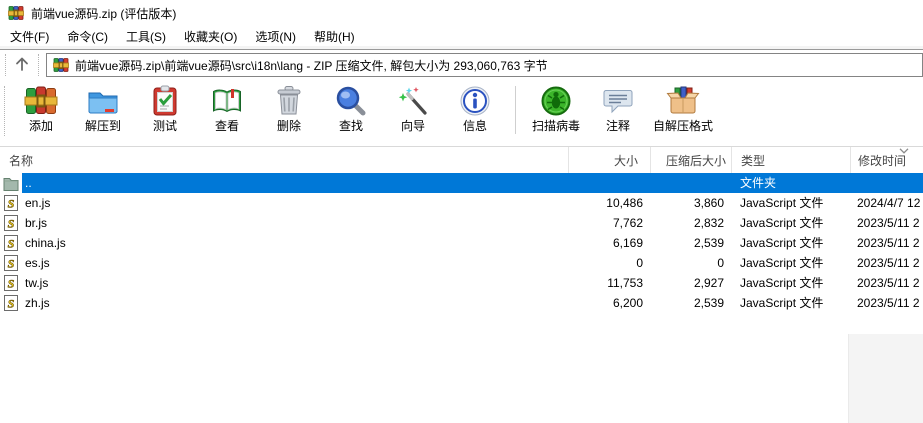 The image size is (923, 423). Describe the element at coordinates (474, 126) in the screenshot. I see `toolbar-button-label: 信息` at that location.